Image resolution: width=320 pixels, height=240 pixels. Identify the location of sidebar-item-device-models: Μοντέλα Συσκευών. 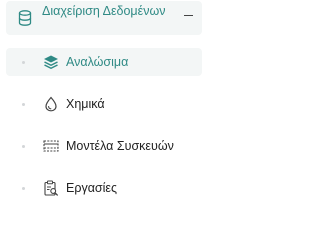
(104, 146).